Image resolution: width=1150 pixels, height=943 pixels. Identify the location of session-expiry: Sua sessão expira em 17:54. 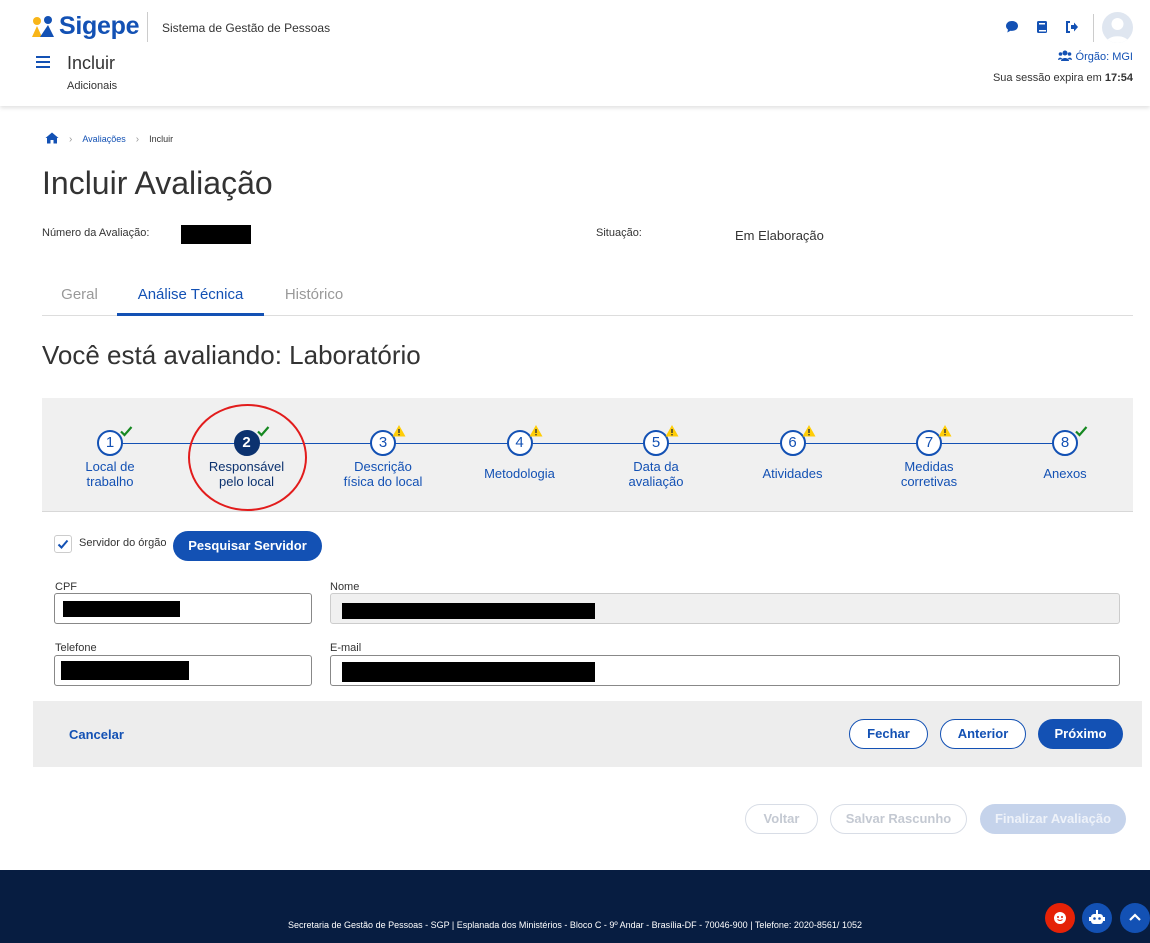
(1063, 78).